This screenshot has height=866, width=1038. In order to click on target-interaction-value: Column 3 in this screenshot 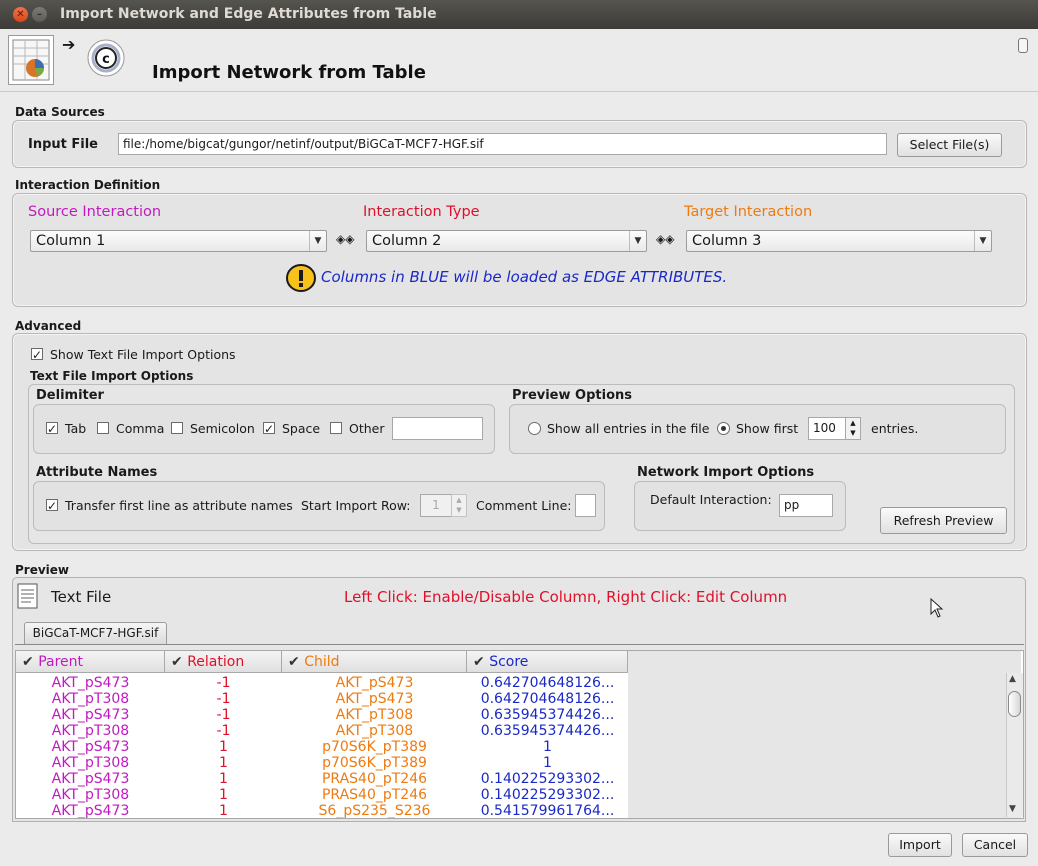, I will do `click(727, 241)`.